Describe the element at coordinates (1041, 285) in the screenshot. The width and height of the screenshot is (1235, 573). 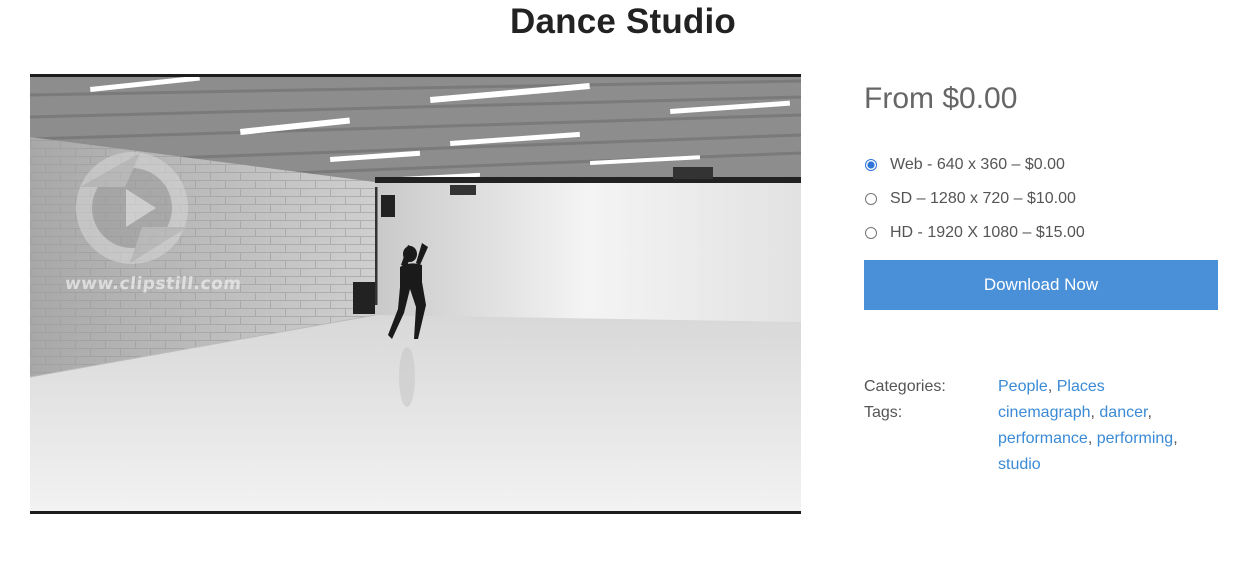
I see `download-now-button: Download Now` at that location.